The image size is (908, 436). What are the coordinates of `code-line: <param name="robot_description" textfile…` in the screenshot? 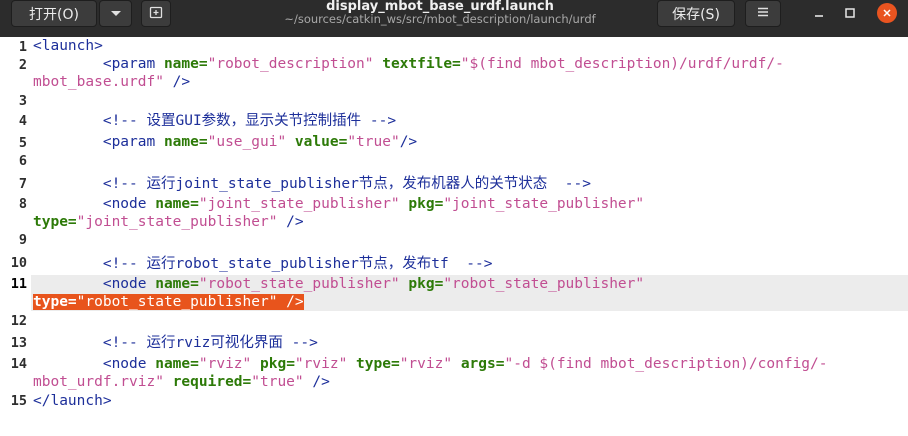 It's located at (408, 64).